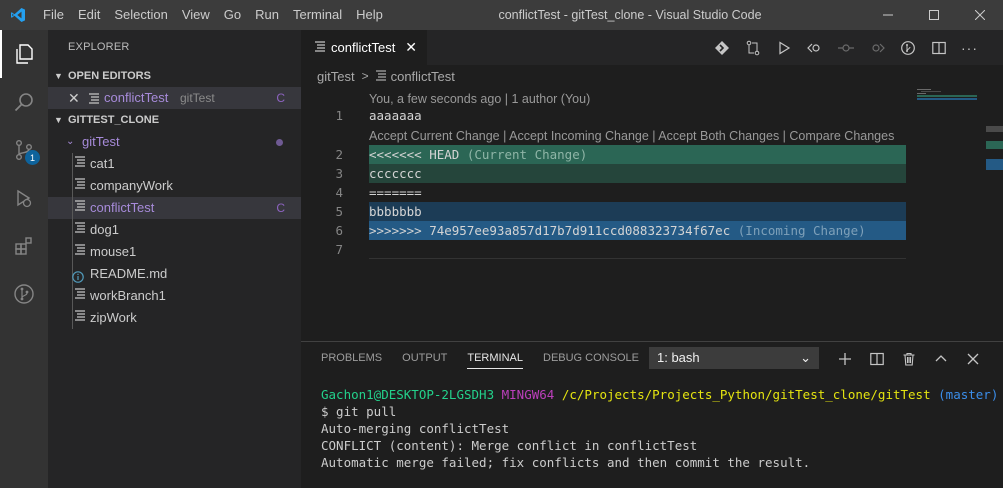  I want to click on line-number: 2, so click(339, 154).